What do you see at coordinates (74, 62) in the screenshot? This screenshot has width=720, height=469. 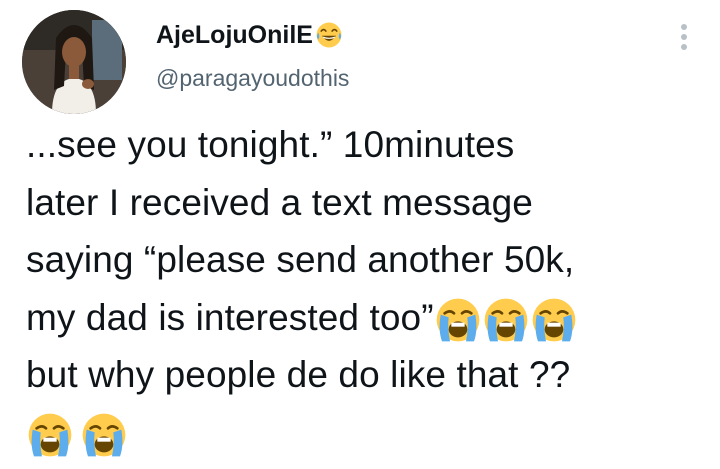 I see `avatar` at bounding box center [74, 62].